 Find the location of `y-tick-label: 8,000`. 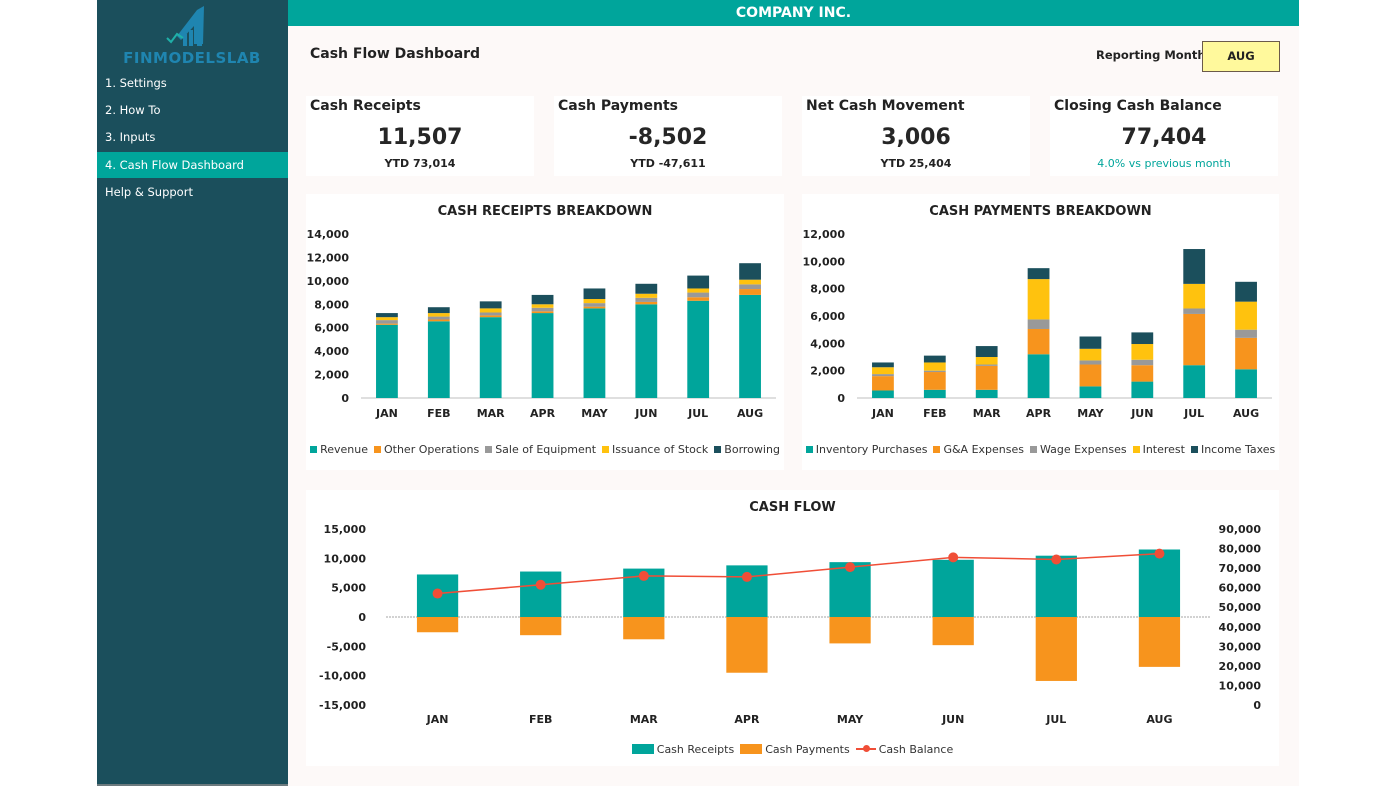

y-tick-label: 8,000 is located at coordinates (331, 304).